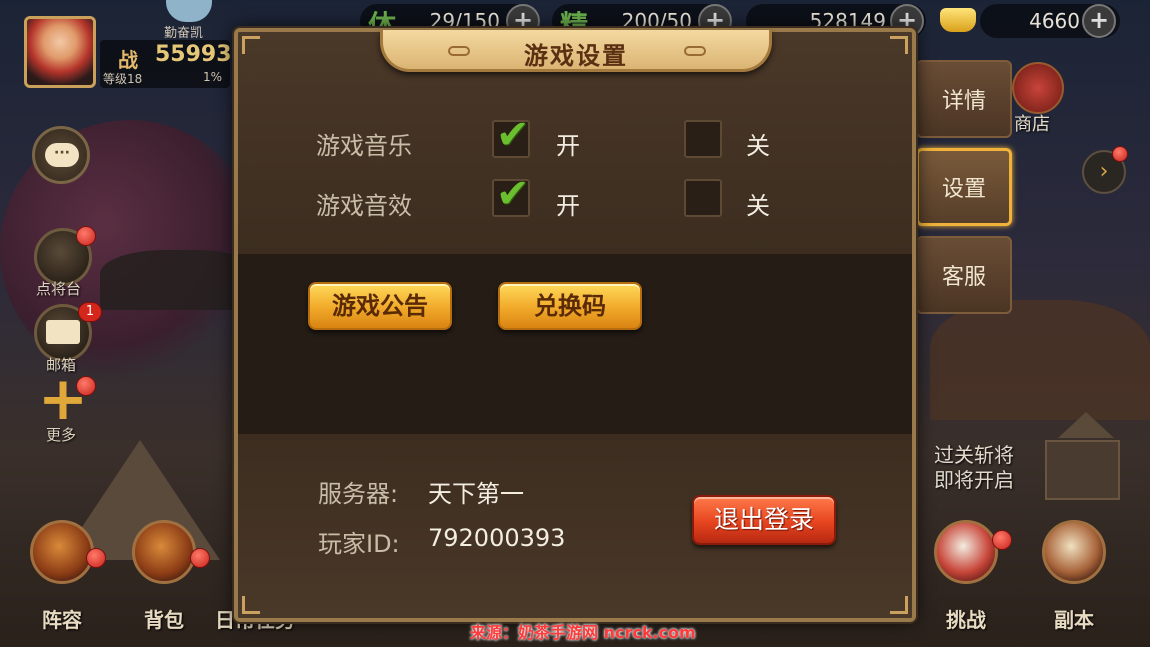 This screenshot has height=647, width=1150. What do you see at coordinates (184, 33) in the screenshot?
I see `player-name: 勤奋凯` at bounding box center [184, 33].